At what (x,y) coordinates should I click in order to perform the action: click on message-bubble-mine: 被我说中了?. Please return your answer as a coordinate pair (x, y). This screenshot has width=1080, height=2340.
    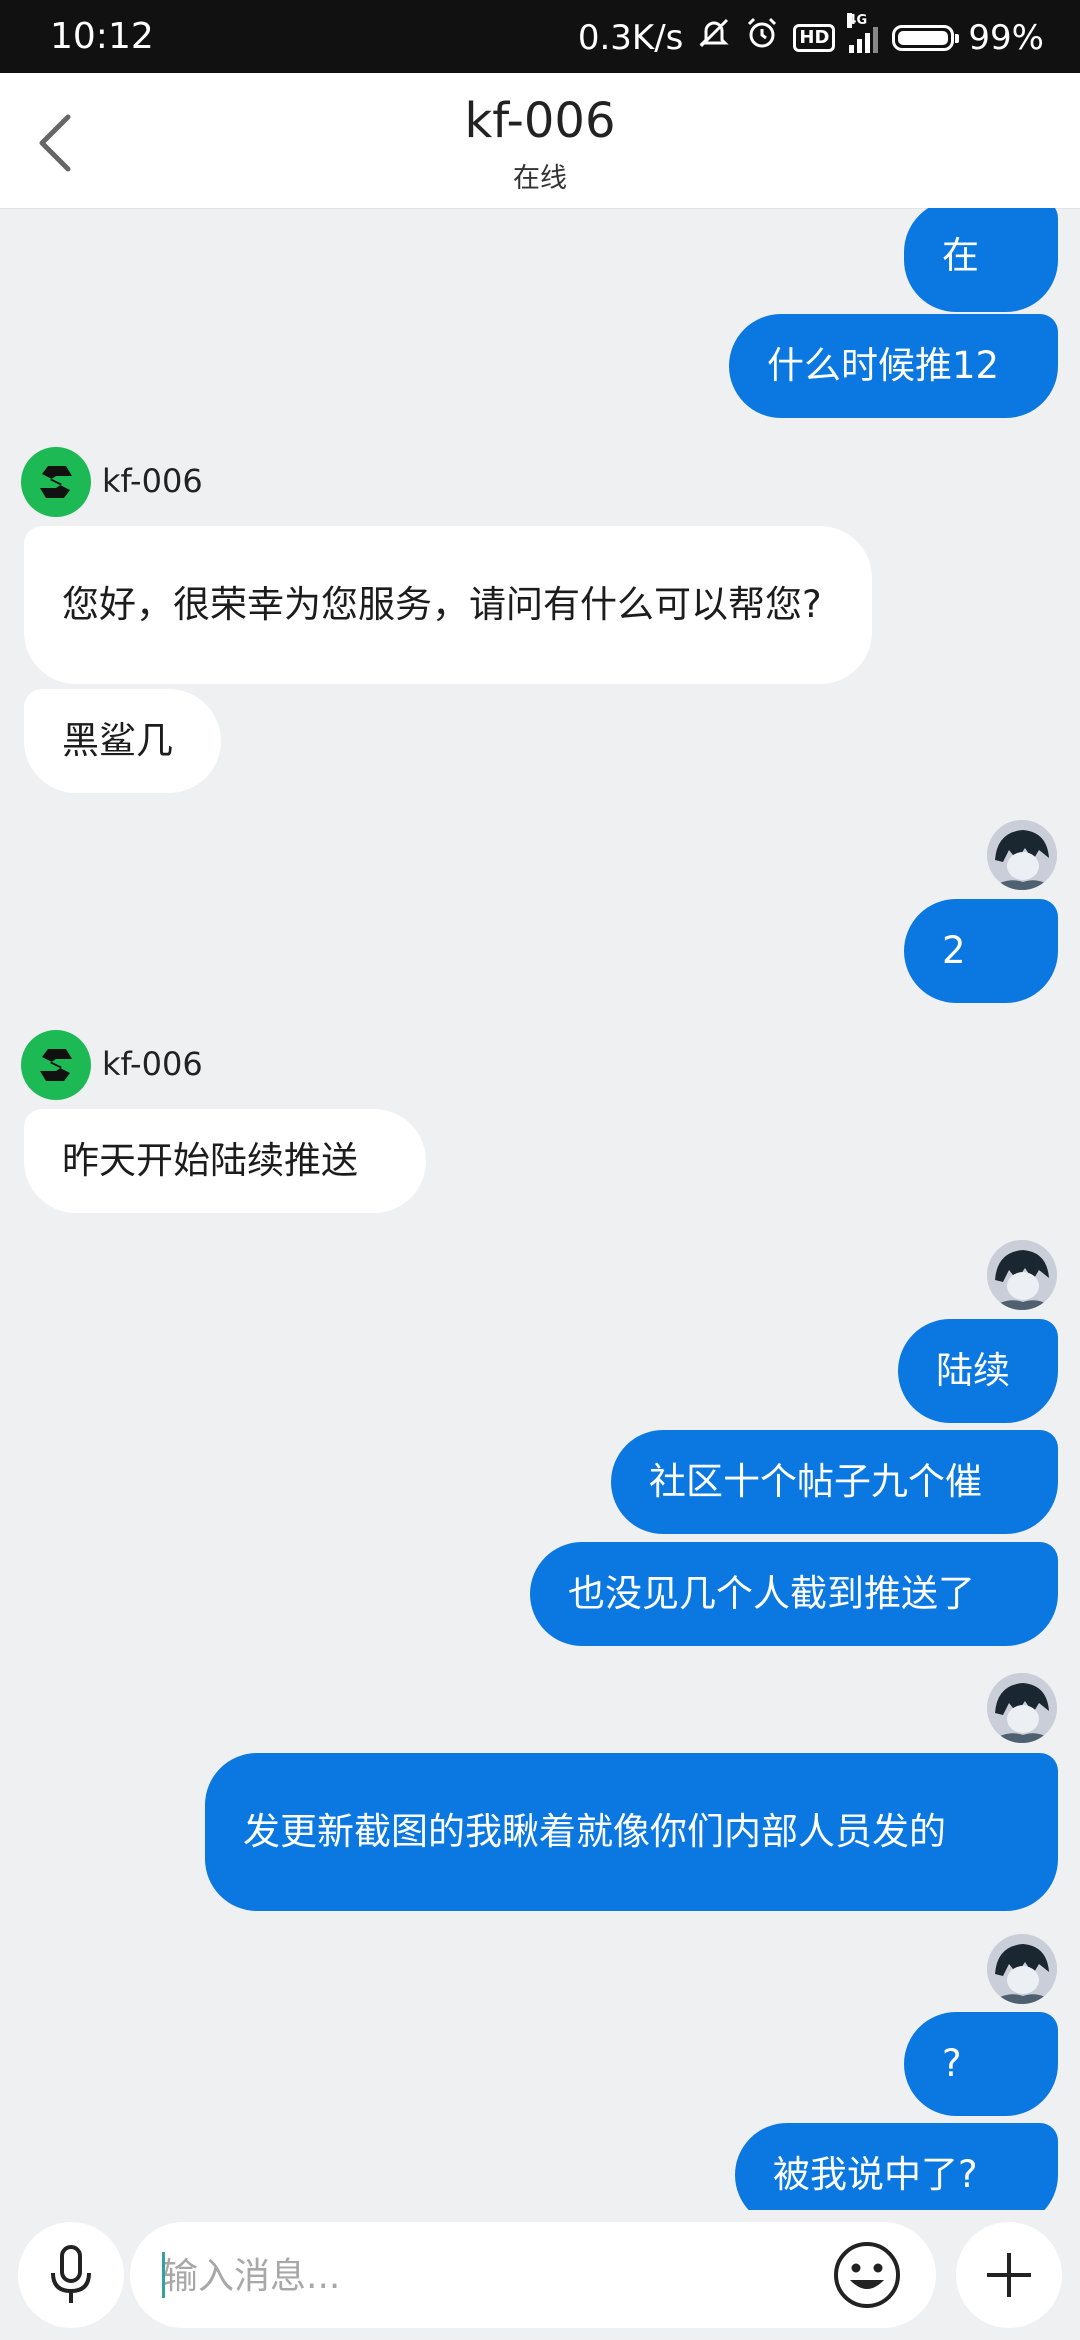
    Looking at the image, I should click on (896, 2166).